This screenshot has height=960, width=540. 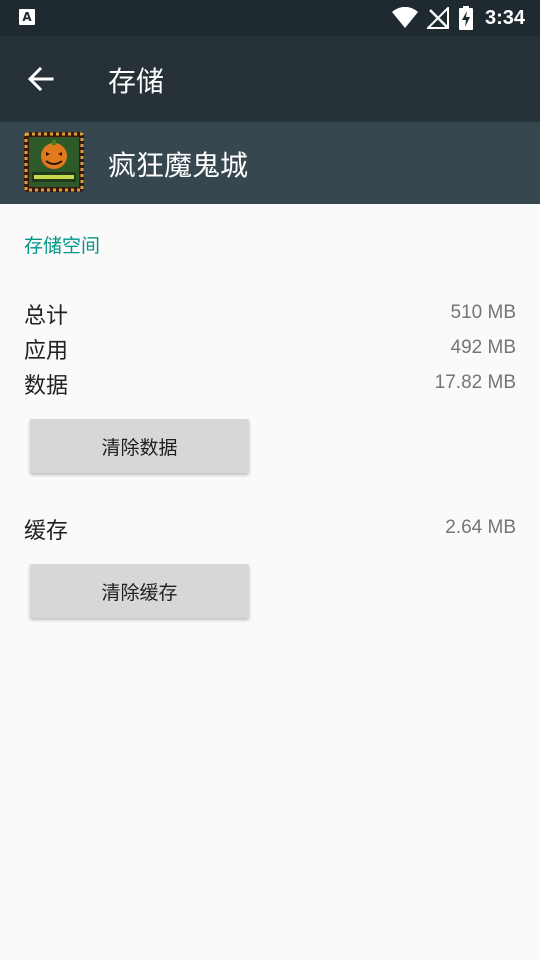 I want to click on wifi-icon, so click(x=405, y=17).